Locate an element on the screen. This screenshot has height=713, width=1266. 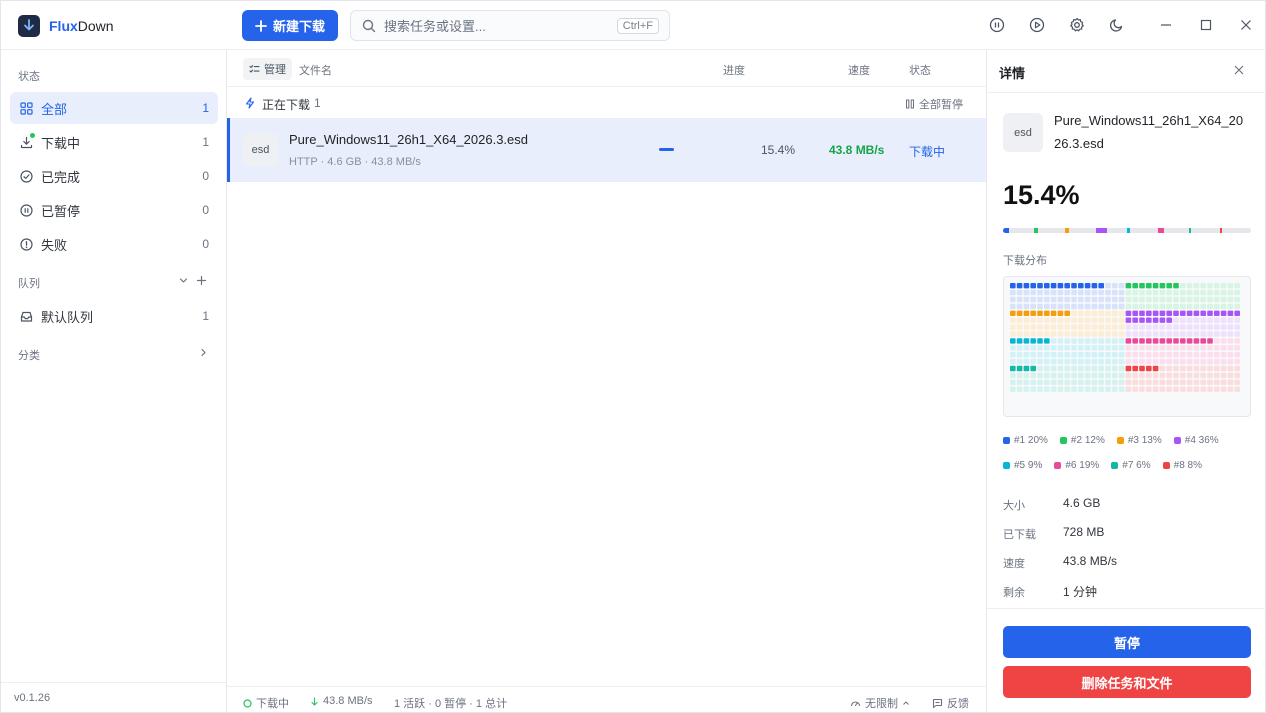
column-header-status: 状态 is located at coordinates (920, 70).